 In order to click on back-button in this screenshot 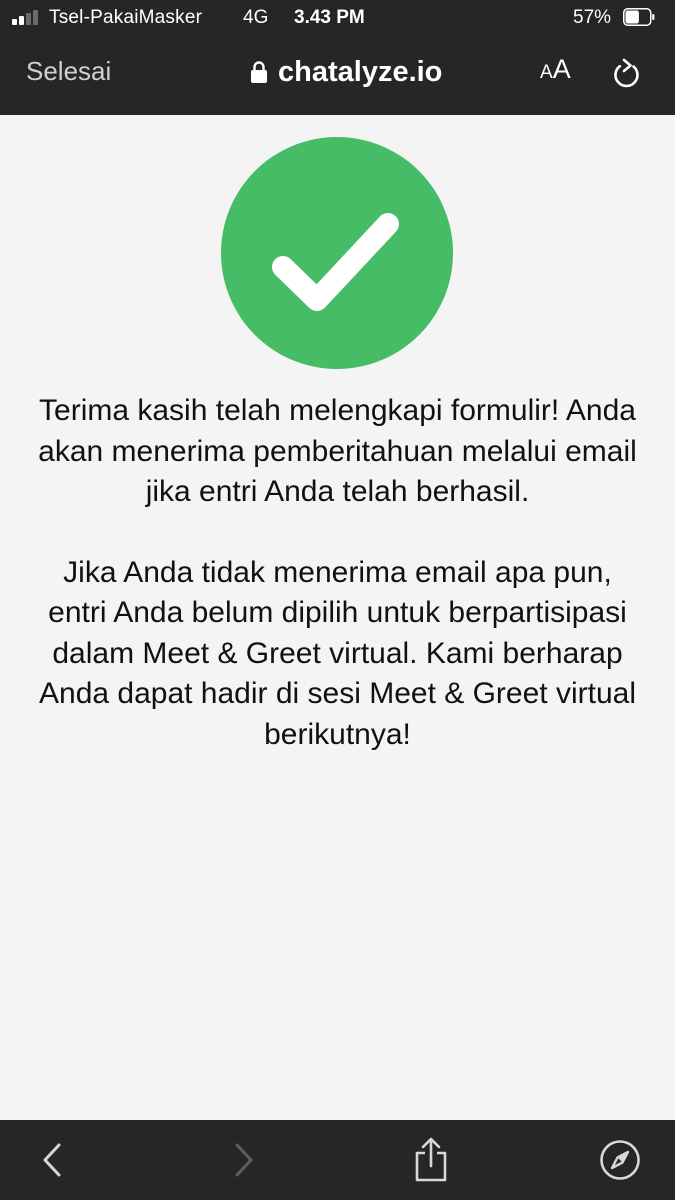, I will do `click(52, 1160)`.